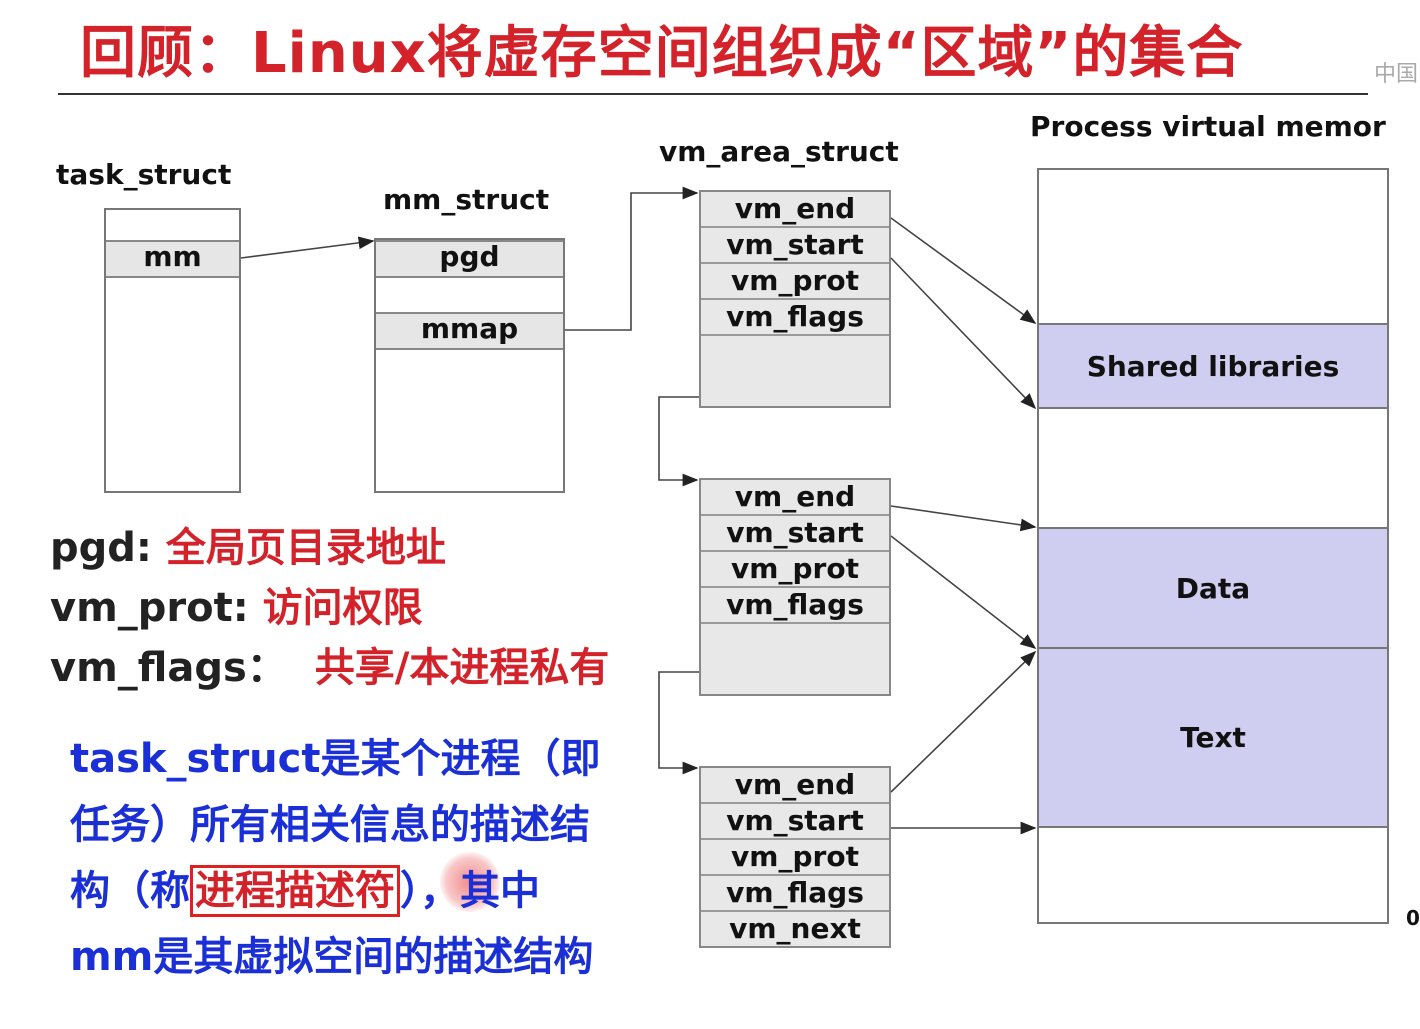 Image resolution: width=1420 pixels, height=1029 pixels. What do you see at coordinates (149, 608) in the screenshot?
I see `legend-vm-prot-key: vm_prot:` at bounding box center [149, 608].